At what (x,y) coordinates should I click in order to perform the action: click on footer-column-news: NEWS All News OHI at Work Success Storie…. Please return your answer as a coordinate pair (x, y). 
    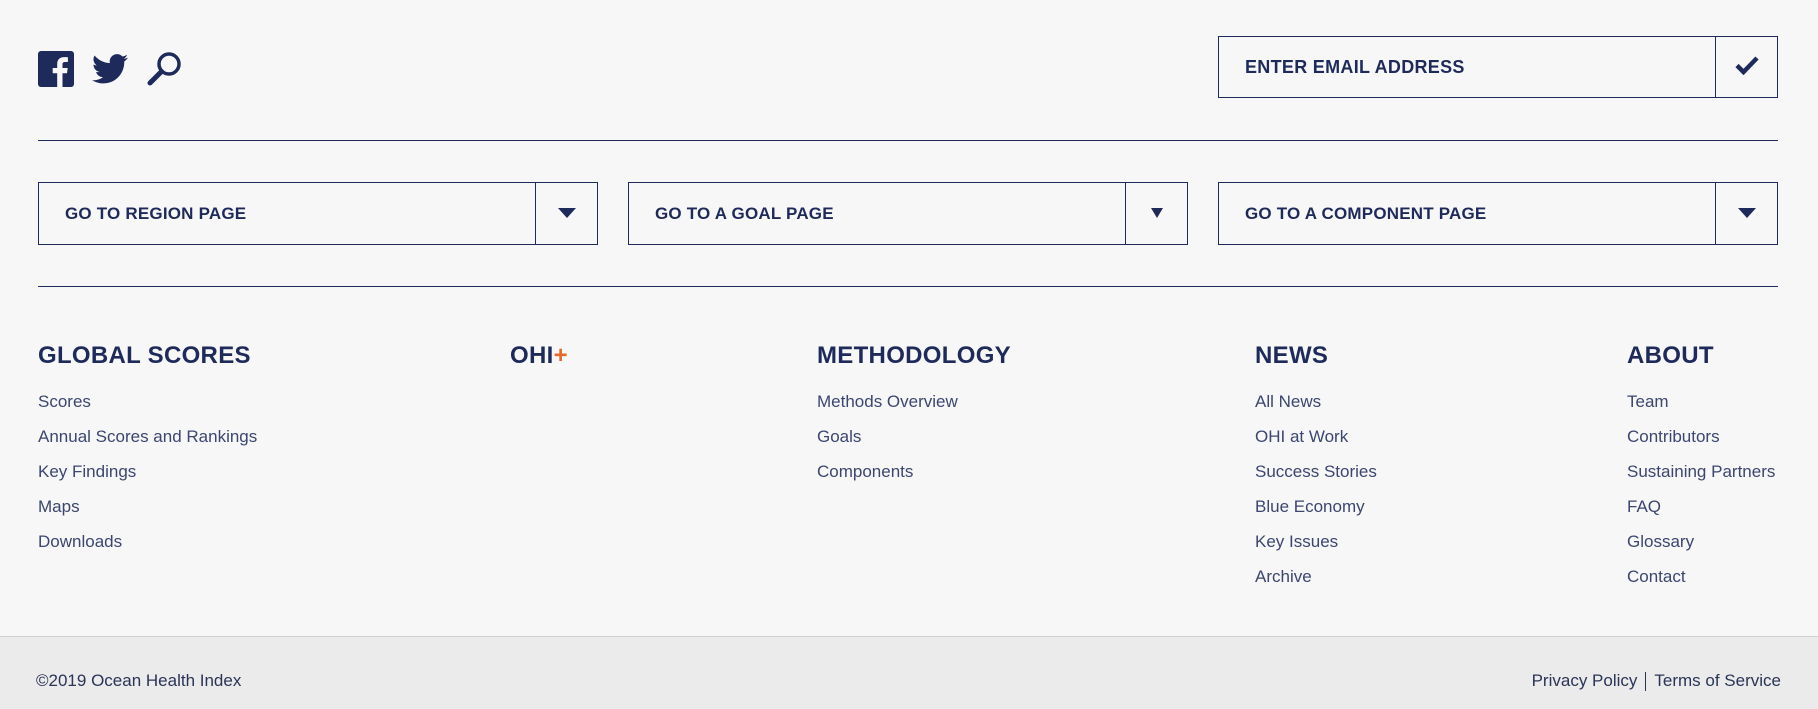
    Looking at the image, I should click on (1316, 467).